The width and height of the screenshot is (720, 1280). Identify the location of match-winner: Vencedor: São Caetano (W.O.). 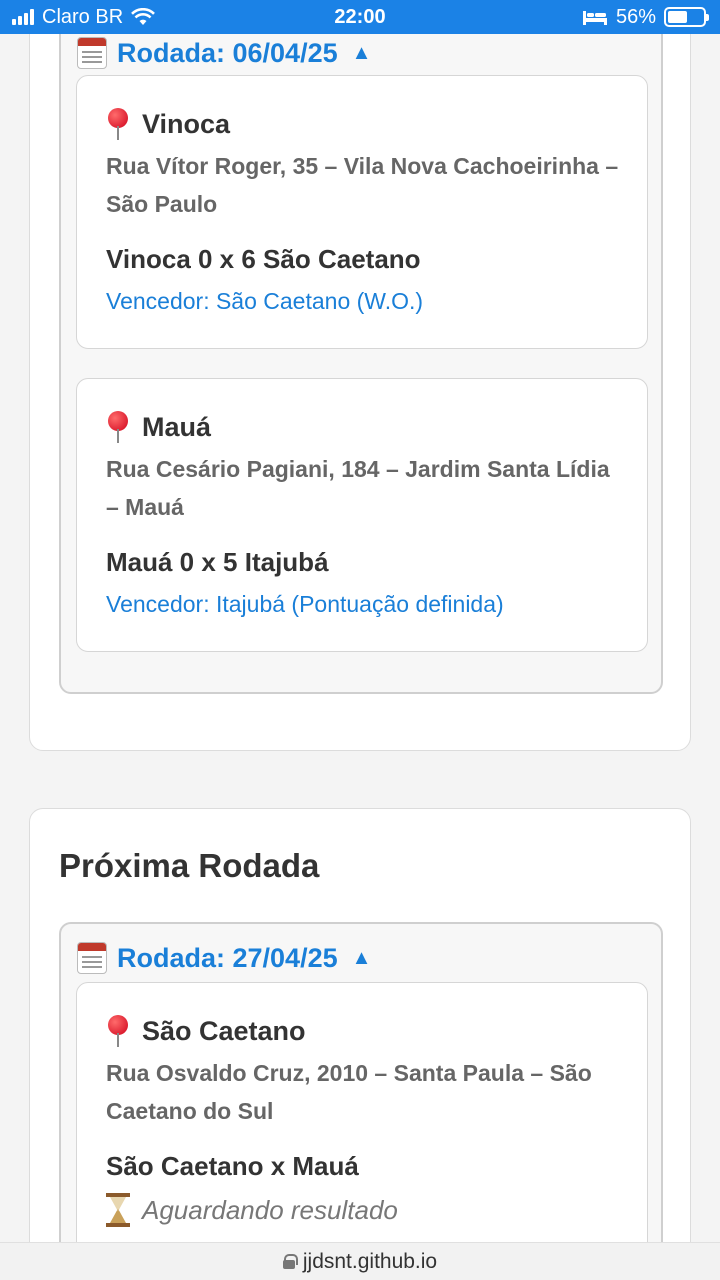
(265, 301).